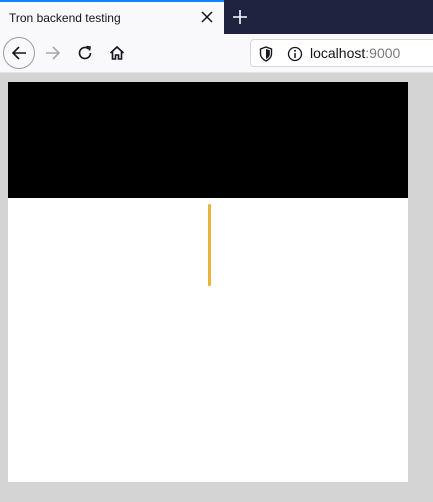  What do you see at coordinates (207, 17) in the screenshot?
I see `close-icon` at bounding box center [207, 17].